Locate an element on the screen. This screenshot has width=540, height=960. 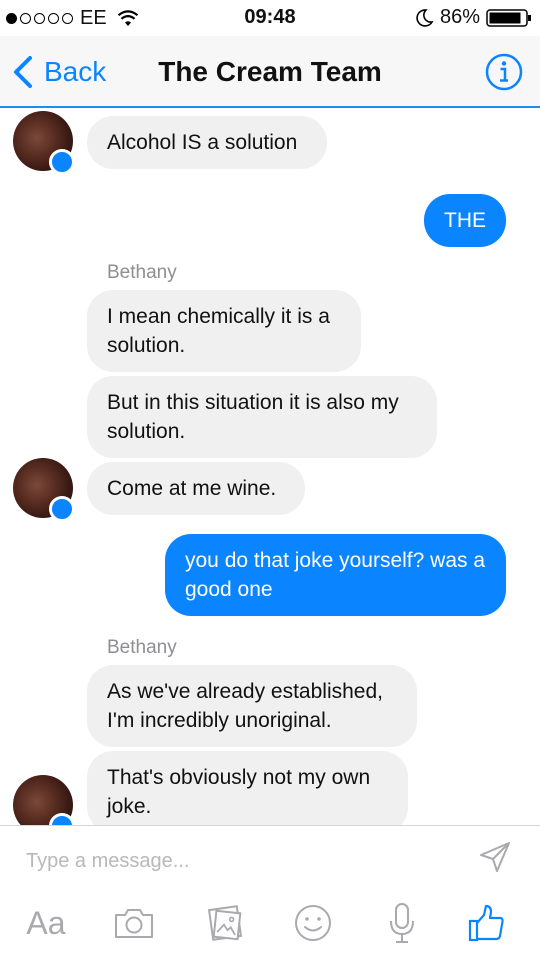
gallery-button is located at coordinates (225, 923).